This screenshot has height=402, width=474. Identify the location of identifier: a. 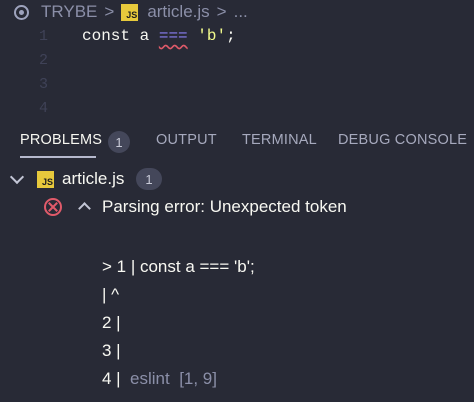
(144, 36).